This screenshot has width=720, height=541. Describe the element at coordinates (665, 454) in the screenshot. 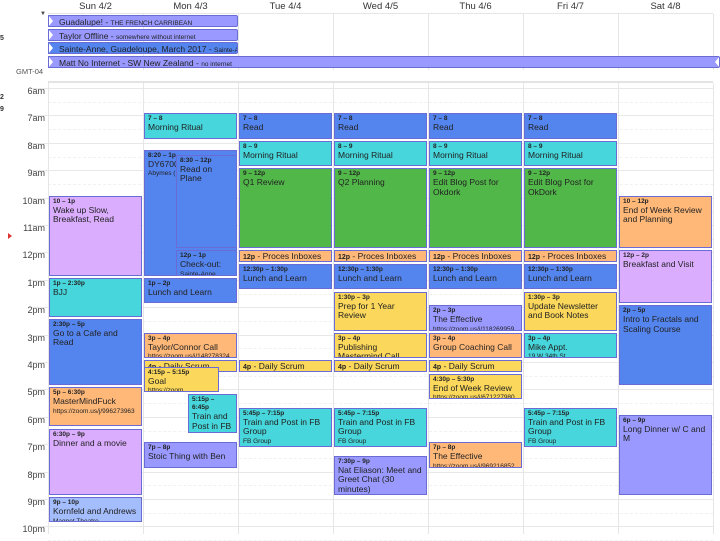

I see `calendar-event: 6p – 9p Long Dinner w/ C and M` at that location.